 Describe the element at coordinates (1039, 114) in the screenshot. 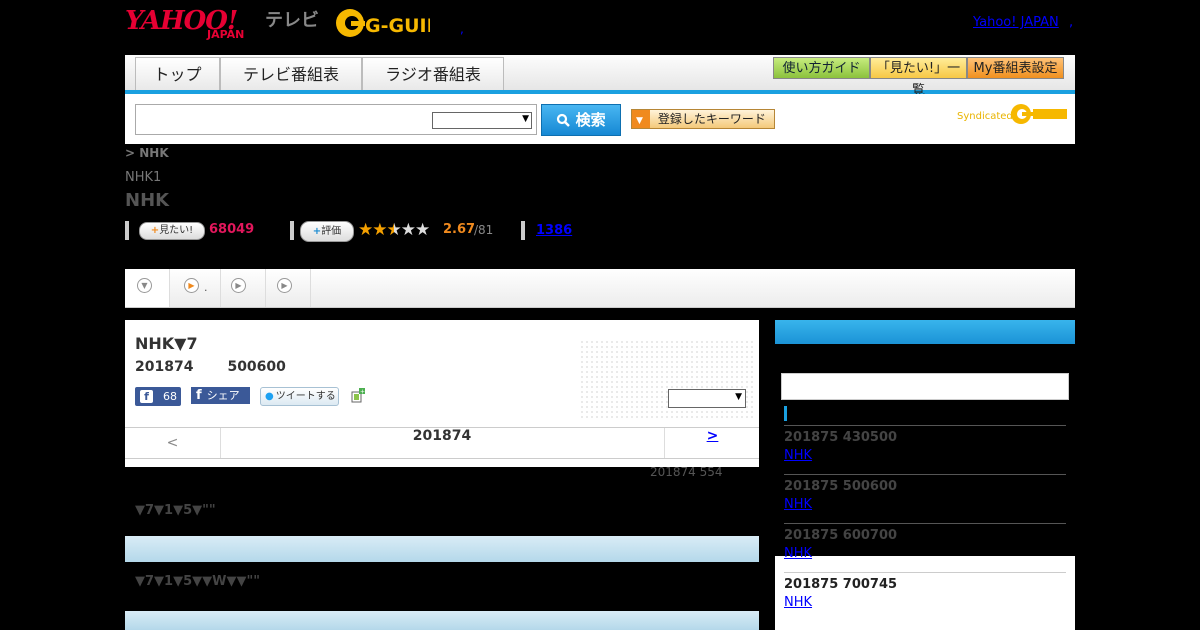

I see `syndicated-gguide-logo` at that location.